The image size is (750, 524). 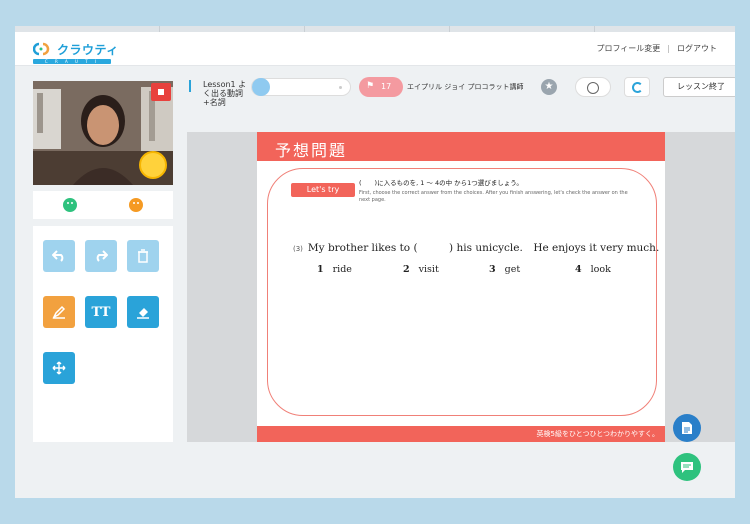 What do you see at coordinates (136, 205) in the screenshot?
I see `sad-face-icon` at bounding box center [136, 205].